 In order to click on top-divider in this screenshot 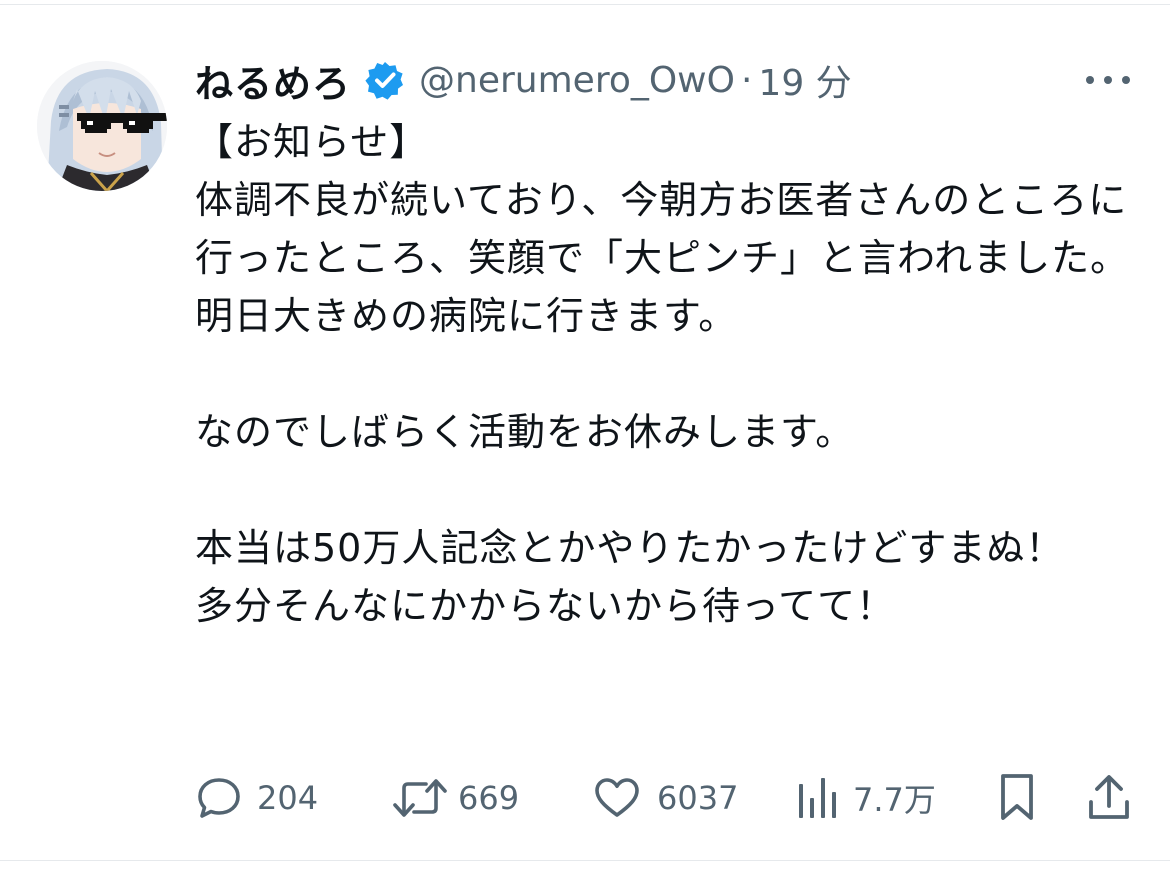, I will do `click(585, 4)`.